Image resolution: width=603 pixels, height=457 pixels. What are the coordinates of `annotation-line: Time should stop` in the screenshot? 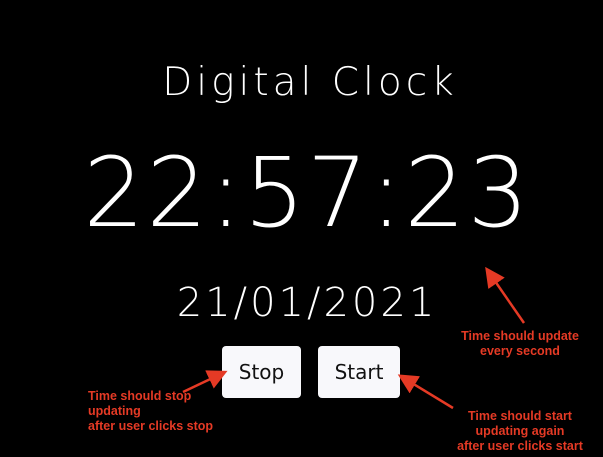 It's located at (140, 396).